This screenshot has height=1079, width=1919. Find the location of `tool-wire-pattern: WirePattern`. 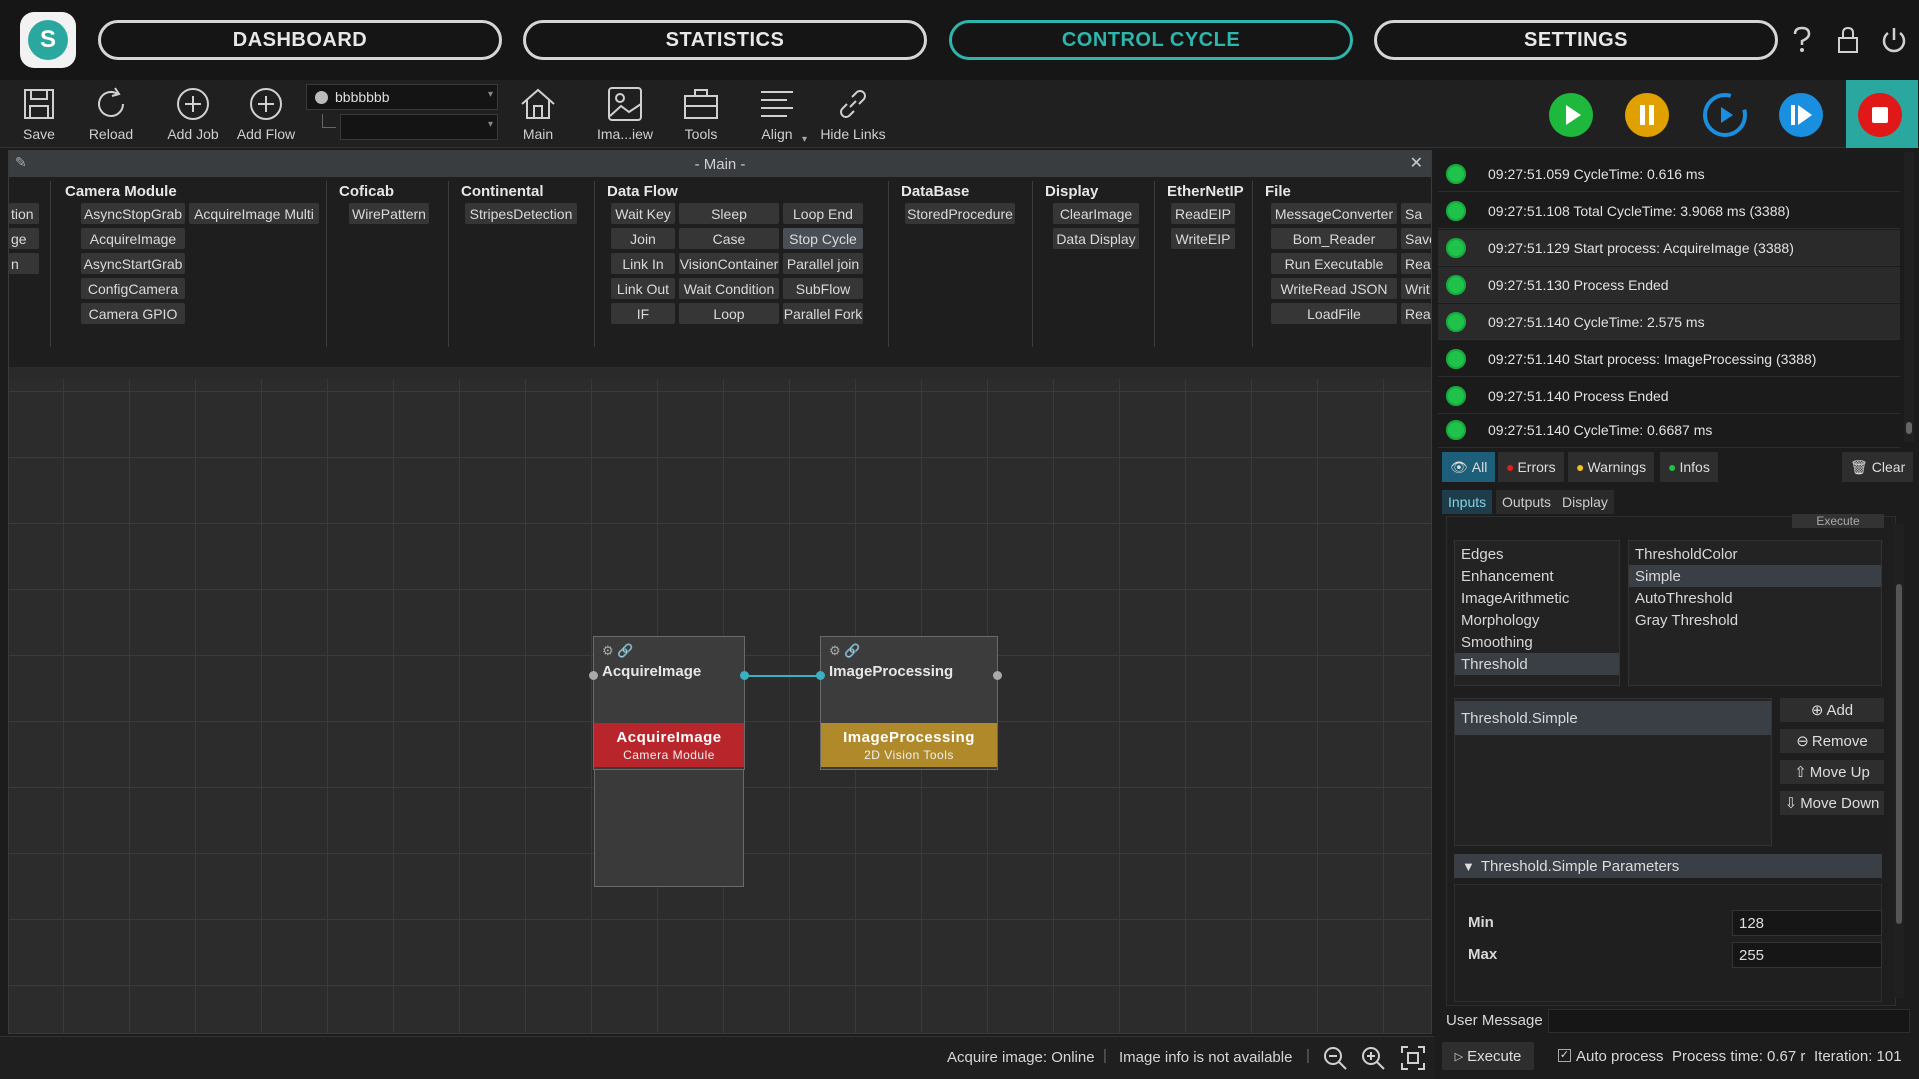

tool-wire-pattern: WirePattern is located at coordinates (389, 213).